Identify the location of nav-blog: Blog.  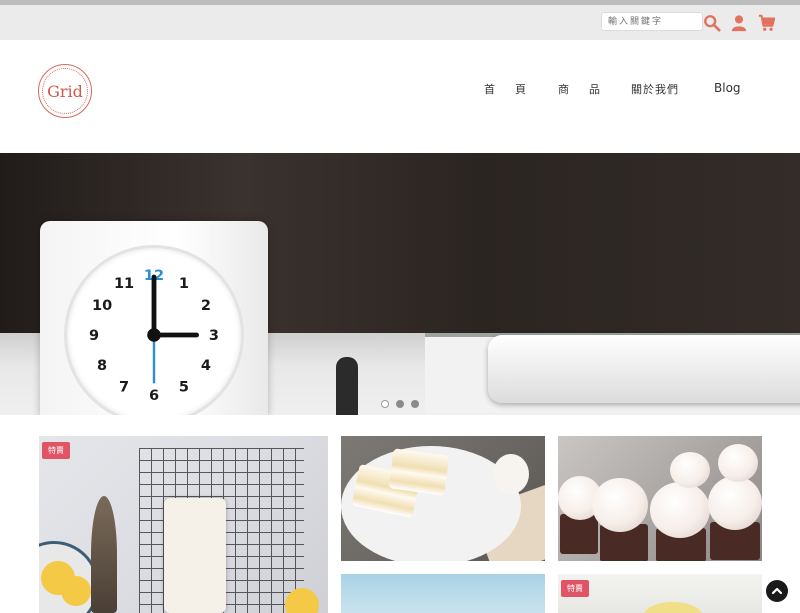
(727, 88).